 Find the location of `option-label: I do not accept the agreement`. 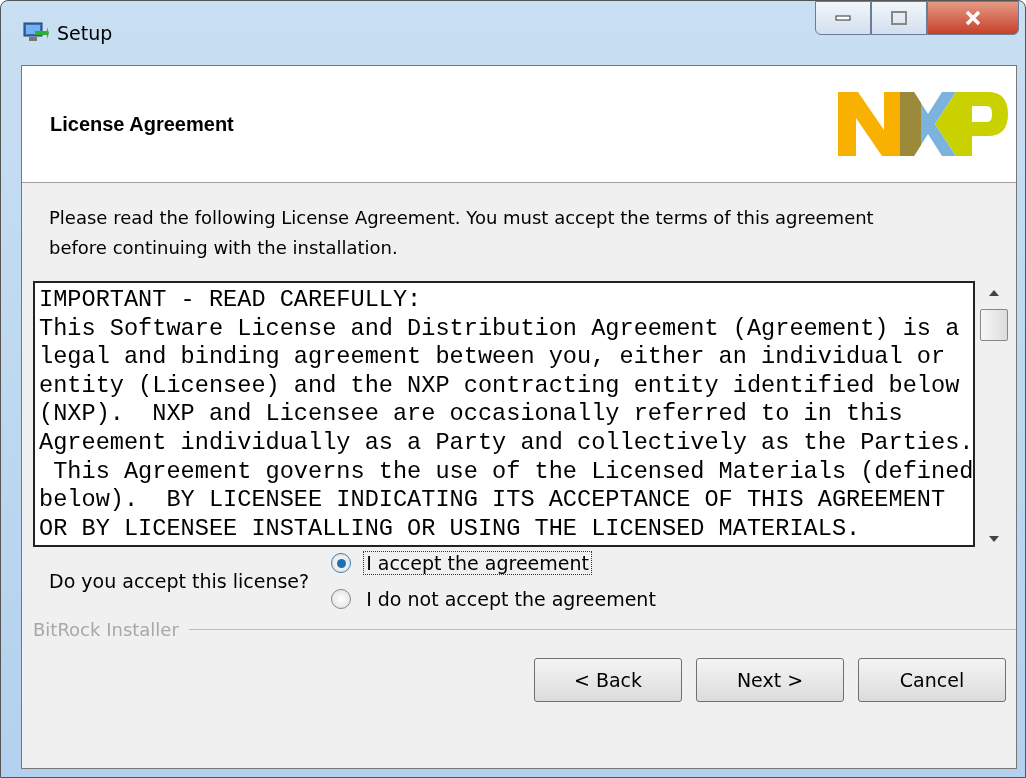

option-label: I do not accept the agreement is located at coordinates (511, 599).